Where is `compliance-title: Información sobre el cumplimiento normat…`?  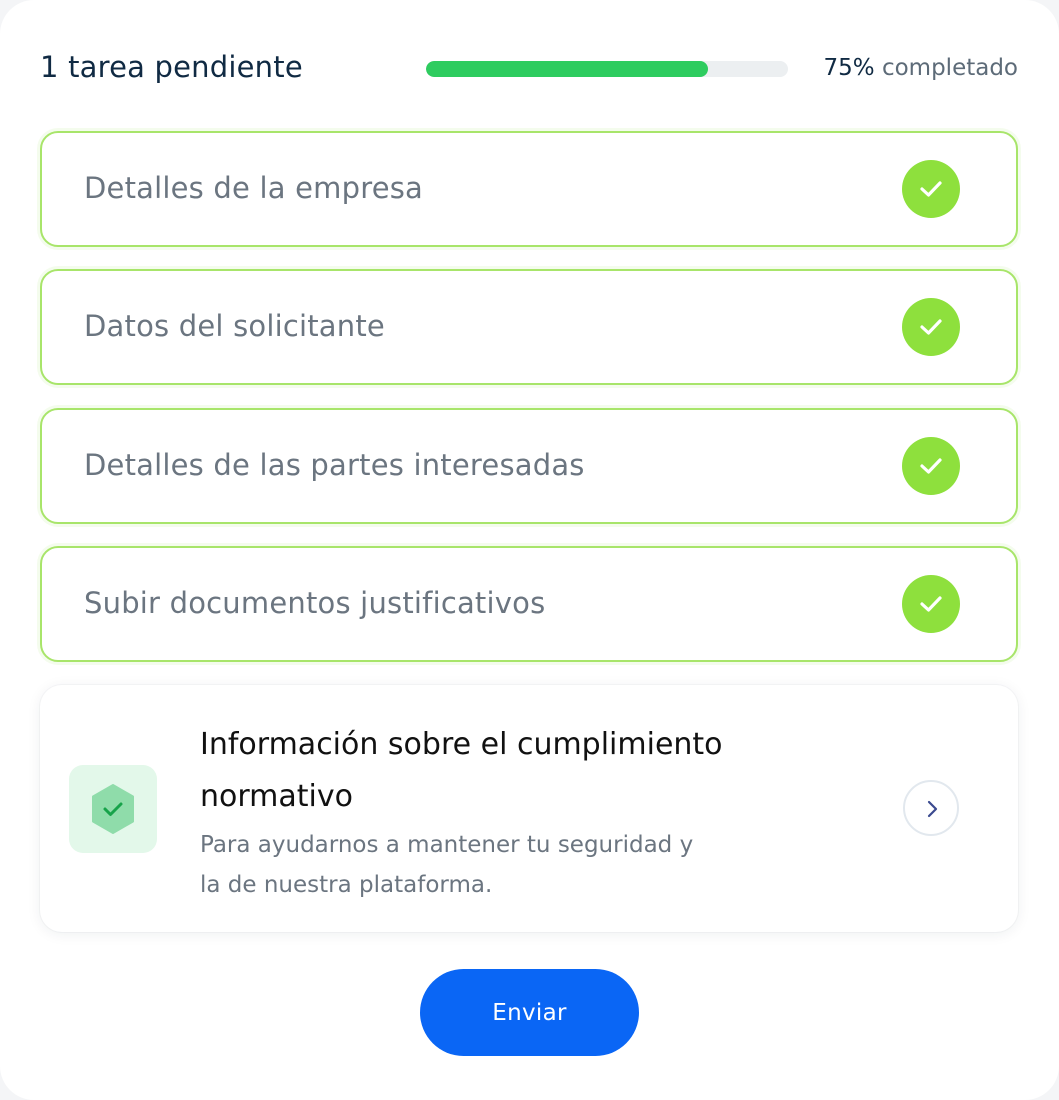 compliance-title: Información sobre el cumplimiento normat… is located at coordinates (461, 770).